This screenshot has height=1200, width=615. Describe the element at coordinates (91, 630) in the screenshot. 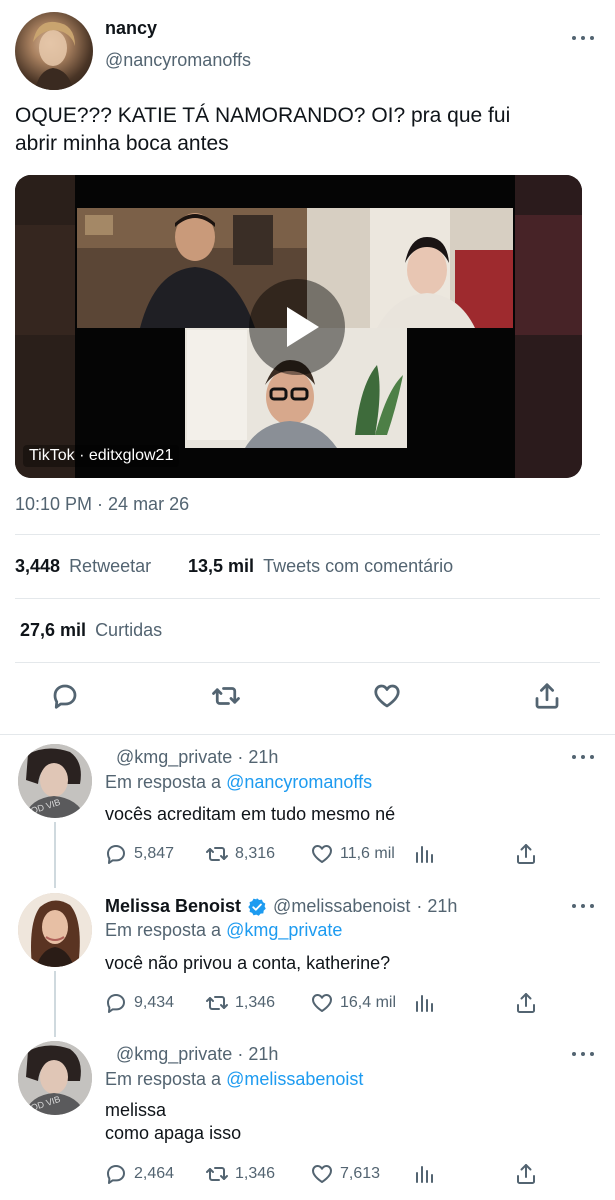

I see `likes-stat: 27,6 mil Curtidas` at that location.